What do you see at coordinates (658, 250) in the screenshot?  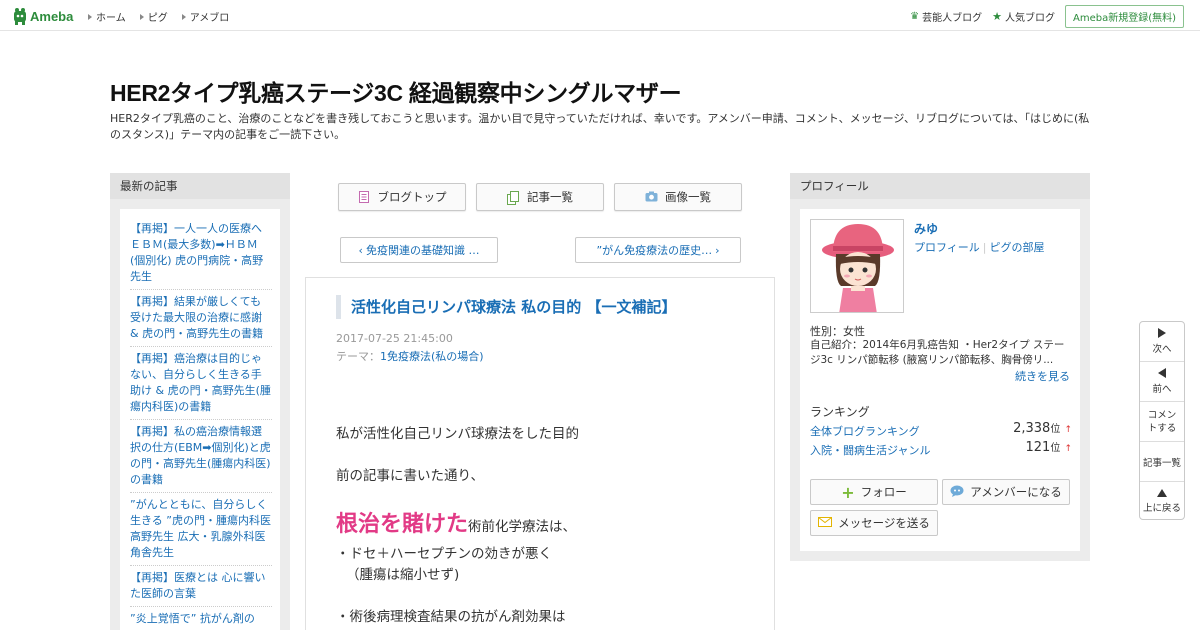 I see `next-article-link: ”がん免疫療法の歴史… ›` at bounding box center [658, 250].